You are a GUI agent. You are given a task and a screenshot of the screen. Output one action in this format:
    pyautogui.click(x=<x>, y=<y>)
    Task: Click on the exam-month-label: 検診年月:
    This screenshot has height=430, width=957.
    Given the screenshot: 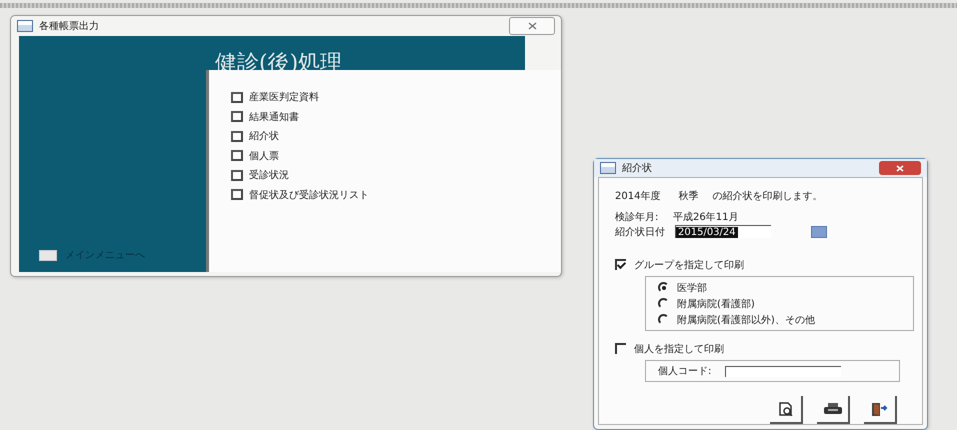 What is the action you would take?
    pyautogui.click(x=637, y=217)
    